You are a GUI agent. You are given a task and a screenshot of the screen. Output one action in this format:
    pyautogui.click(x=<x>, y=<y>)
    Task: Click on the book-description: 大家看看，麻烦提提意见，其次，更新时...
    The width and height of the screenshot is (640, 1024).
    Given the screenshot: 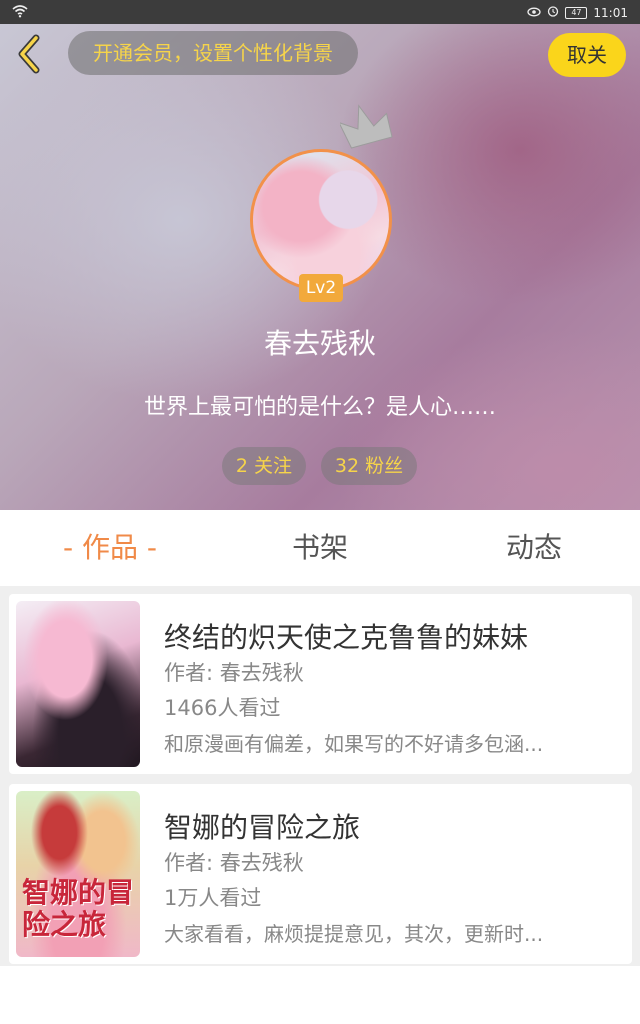 What is the action you would take?
    pyautogui.click(x=354, y=934)
    